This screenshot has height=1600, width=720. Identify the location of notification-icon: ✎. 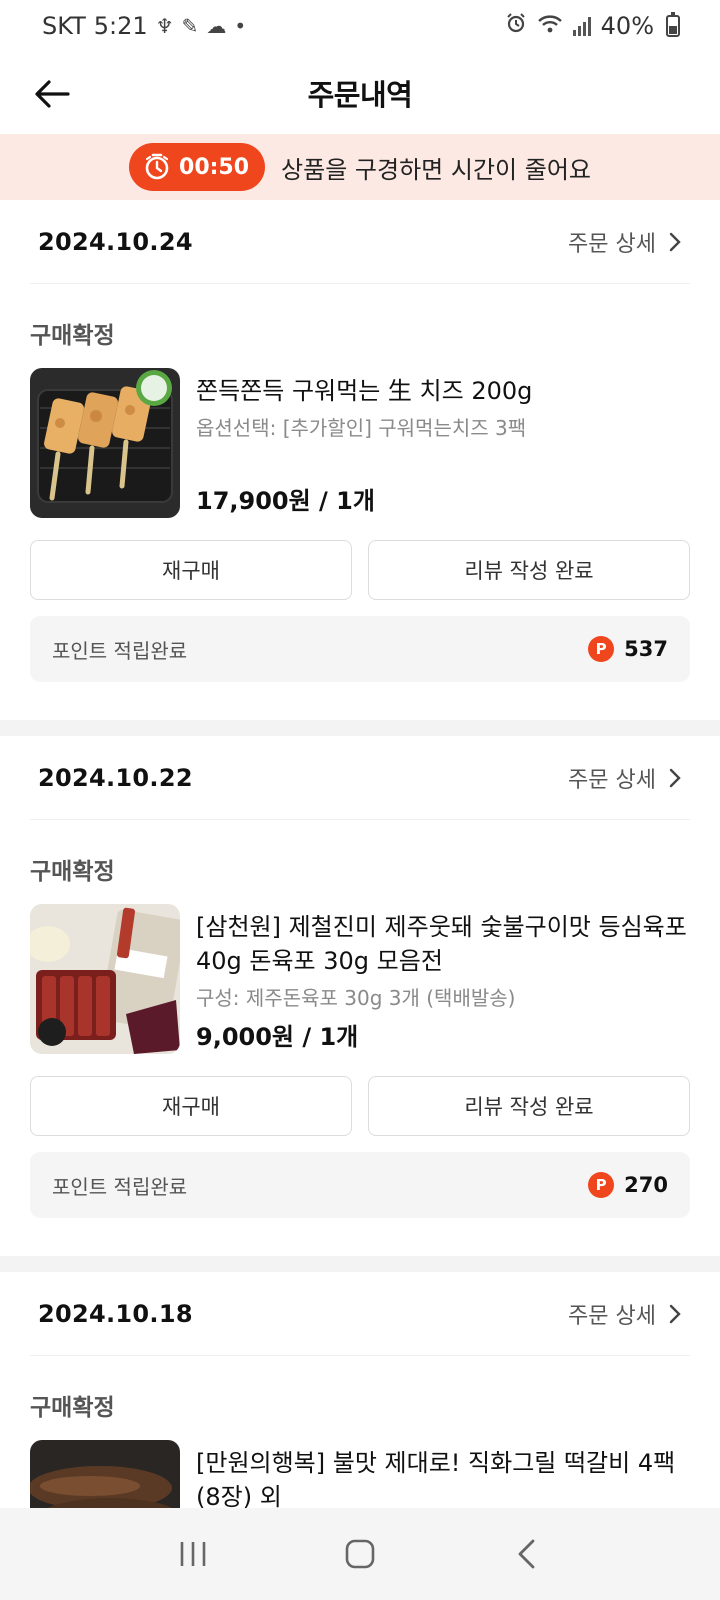
(190, 26).